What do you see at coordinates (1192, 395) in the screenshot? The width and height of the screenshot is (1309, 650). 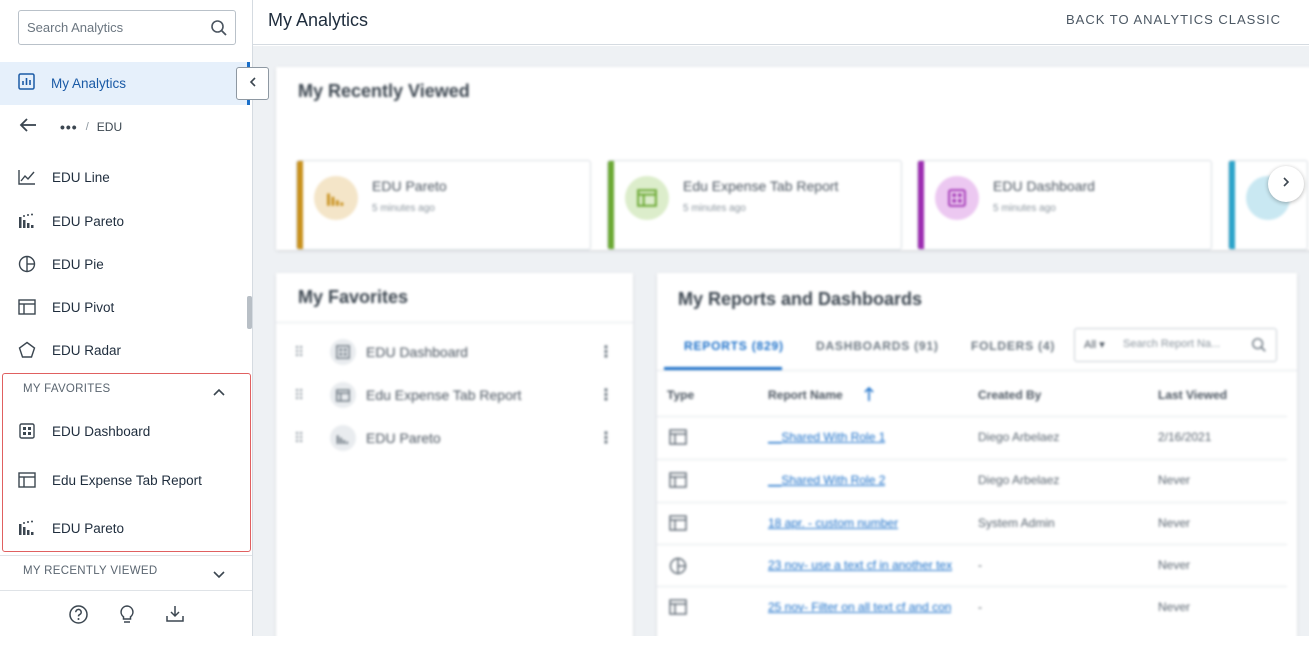 I see `column-header-last-viewed: Last Viewed` at bounding box center [1192, 395].